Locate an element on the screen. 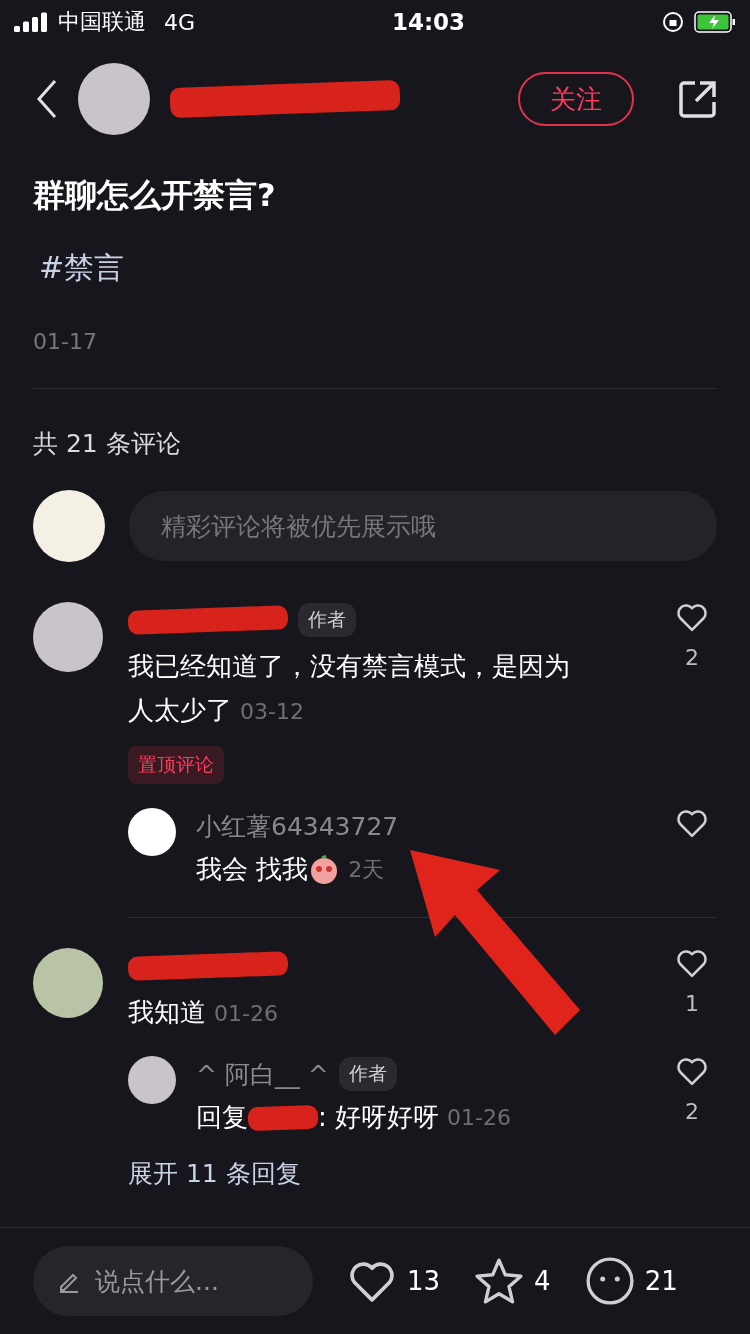 The image size is (750, 1334). commenter-name: ^ 阿白__ ^ is located at coordinates (262, 1074).